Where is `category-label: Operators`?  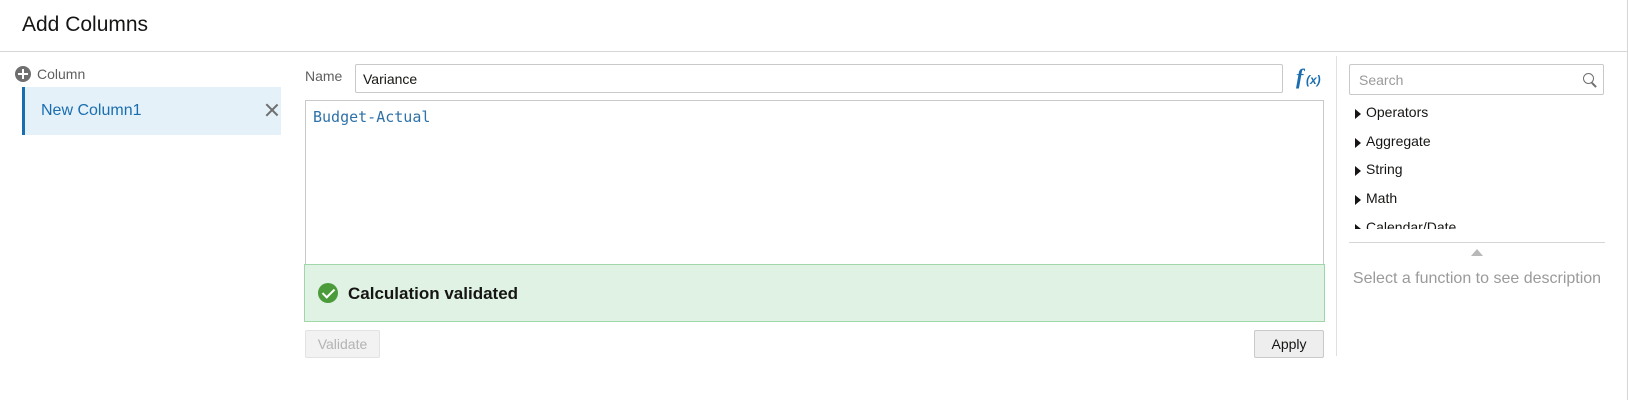
category-label: Operators is located at coordinates (1397, 112).